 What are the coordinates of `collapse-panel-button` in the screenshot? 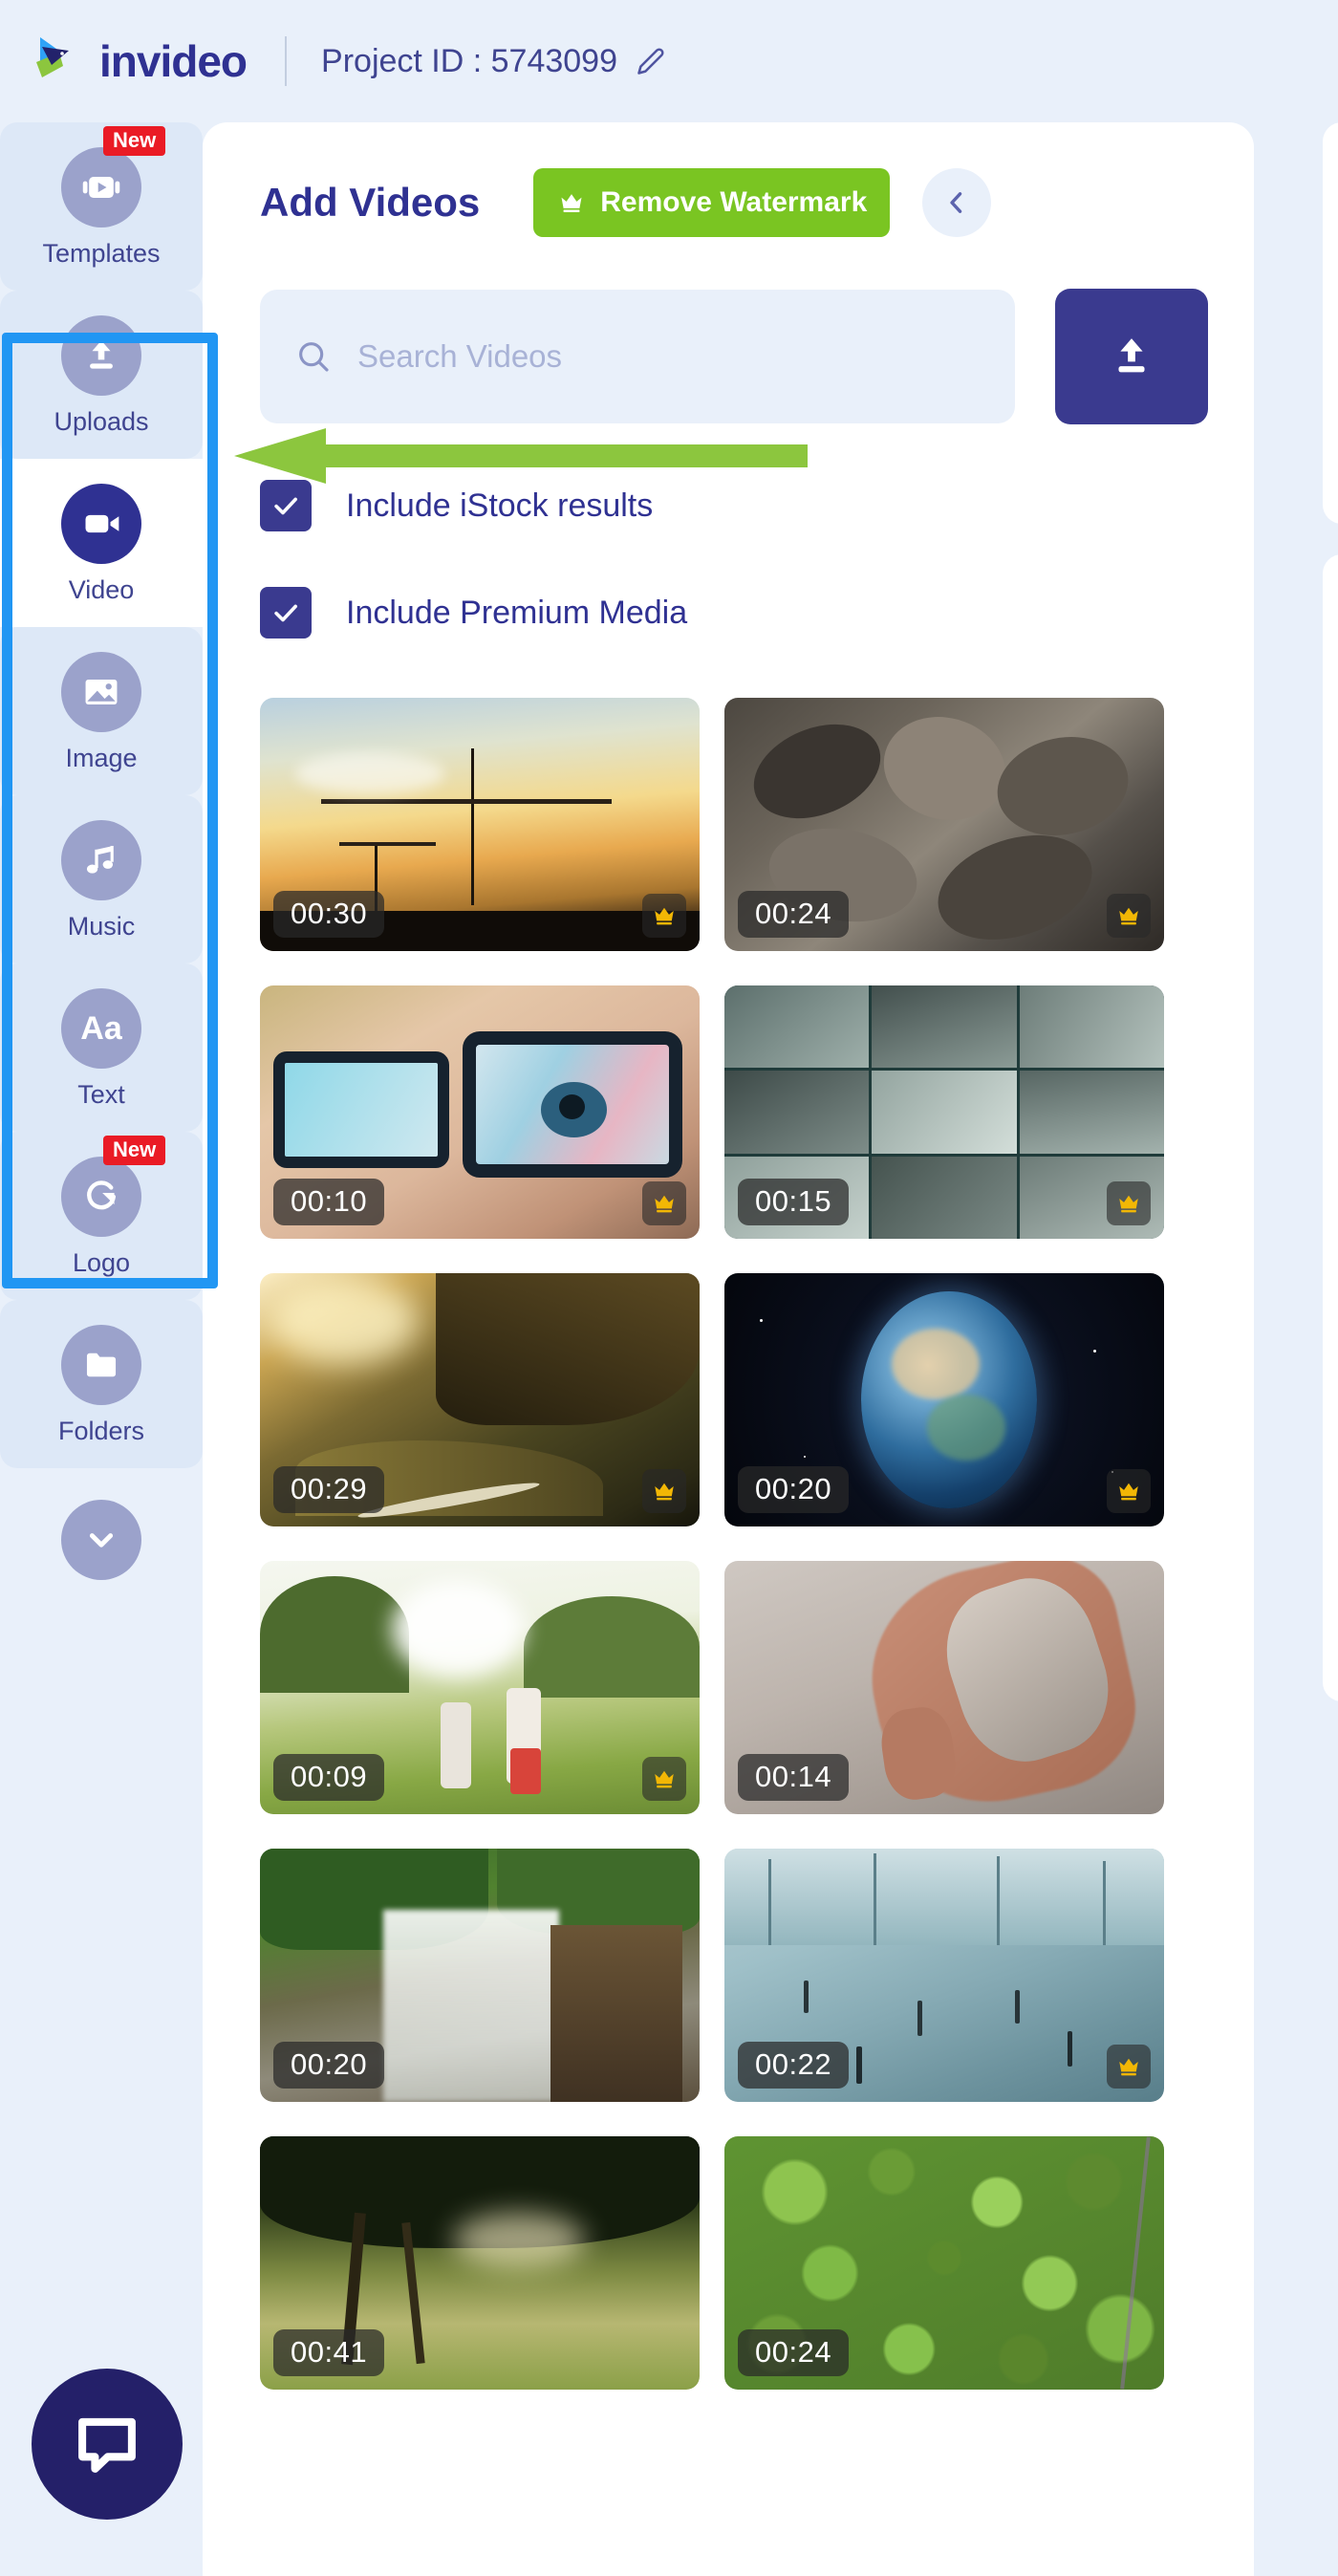 It's located at (957, 202).